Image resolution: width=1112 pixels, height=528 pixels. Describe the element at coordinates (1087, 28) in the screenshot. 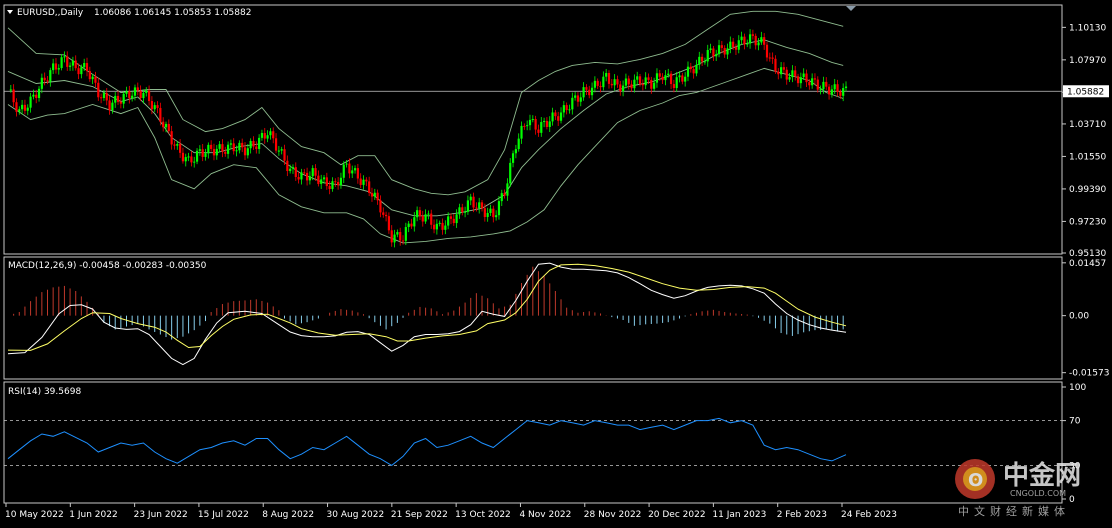

I see `price-tick-label: 1.10130` at that location.